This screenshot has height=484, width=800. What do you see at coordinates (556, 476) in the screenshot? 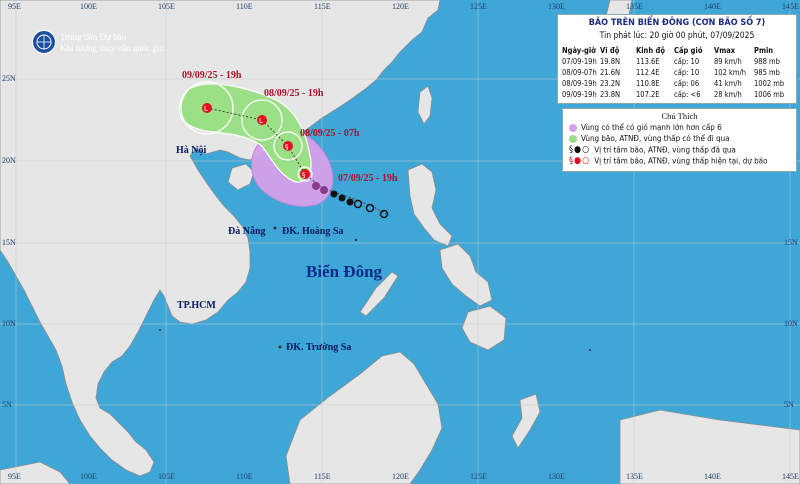
I see `lon-tick-bottom: 130E` at bounding box center [556, 476].